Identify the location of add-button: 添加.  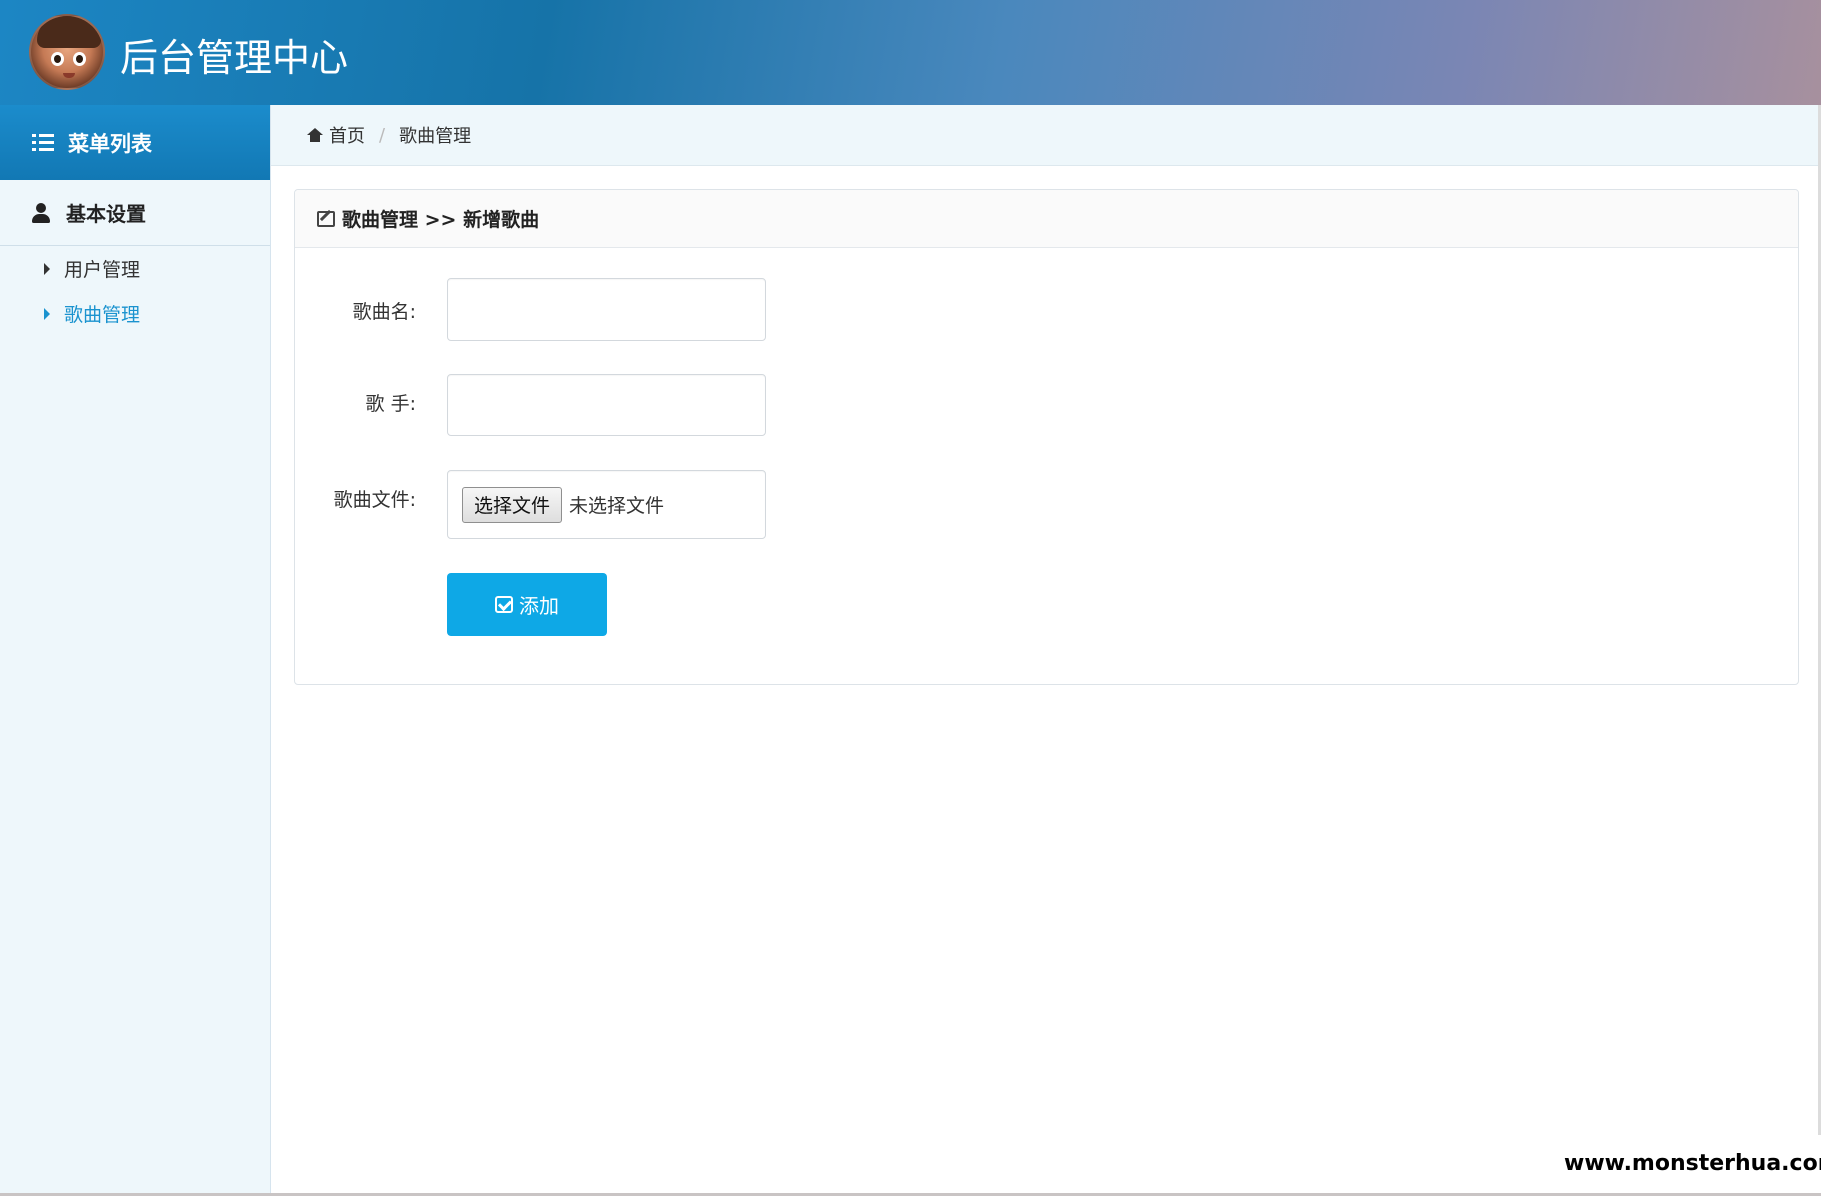
(527, 604).